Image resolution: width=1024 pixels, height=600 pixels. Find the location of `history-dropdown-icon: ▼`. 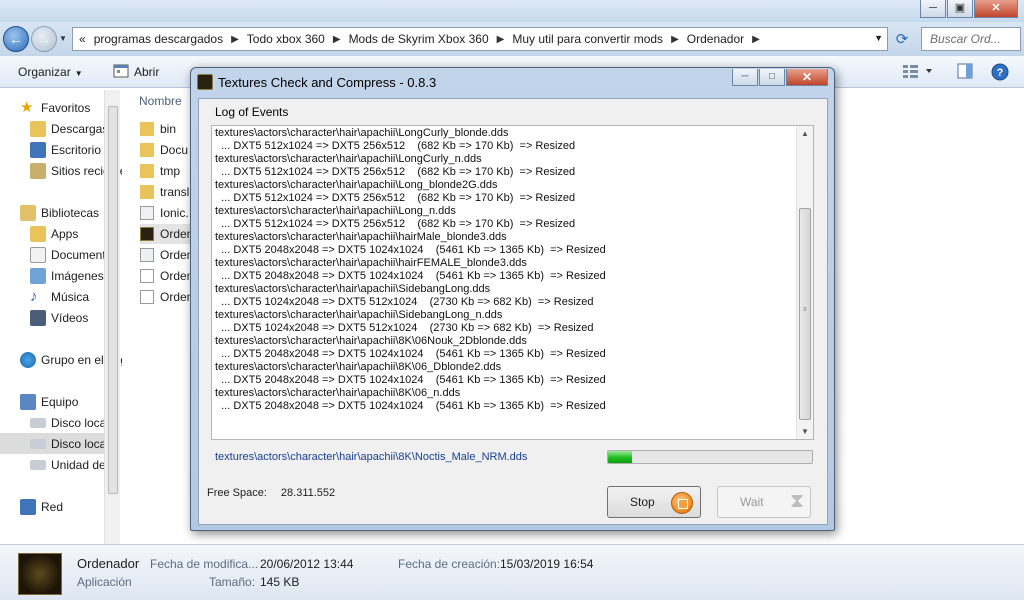

history-dropdown-icon: ▼ is located at coordinates (63, 38).